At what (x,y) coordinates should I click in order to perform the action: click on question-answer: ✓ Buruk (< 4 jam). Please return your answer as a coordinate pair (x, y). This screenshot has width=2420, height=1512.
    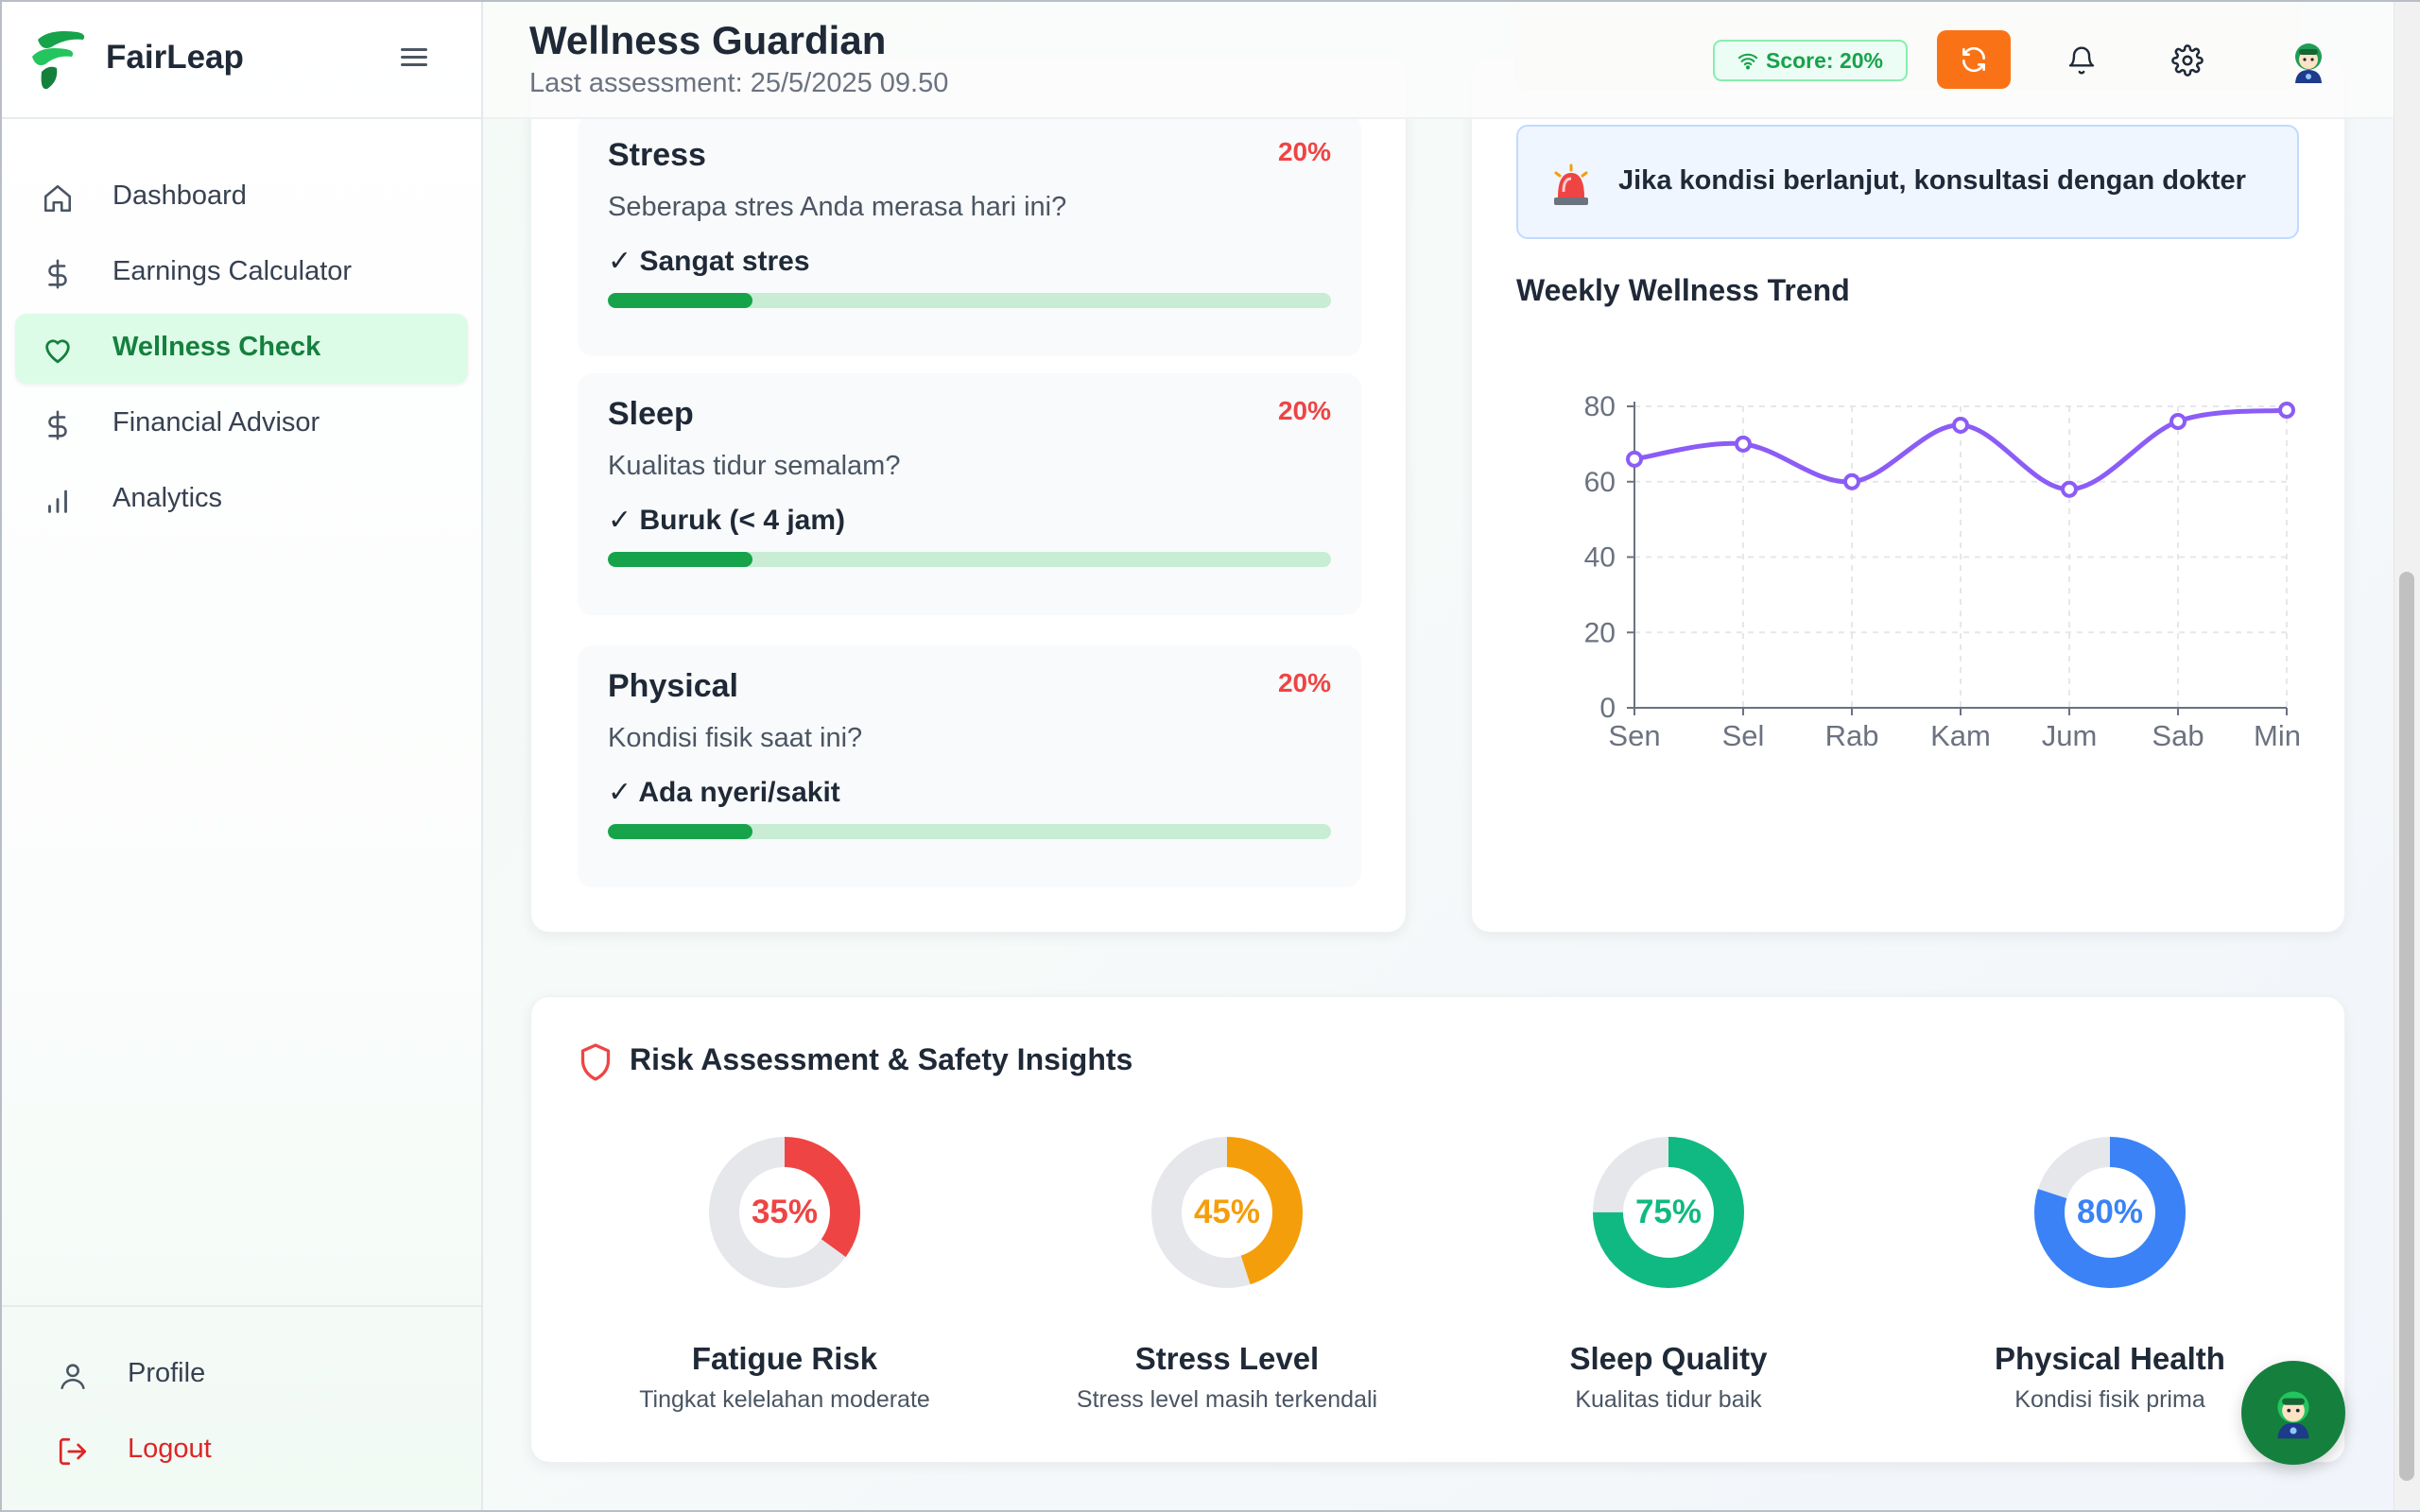
    Looking at the image, I should click on (726, 520).